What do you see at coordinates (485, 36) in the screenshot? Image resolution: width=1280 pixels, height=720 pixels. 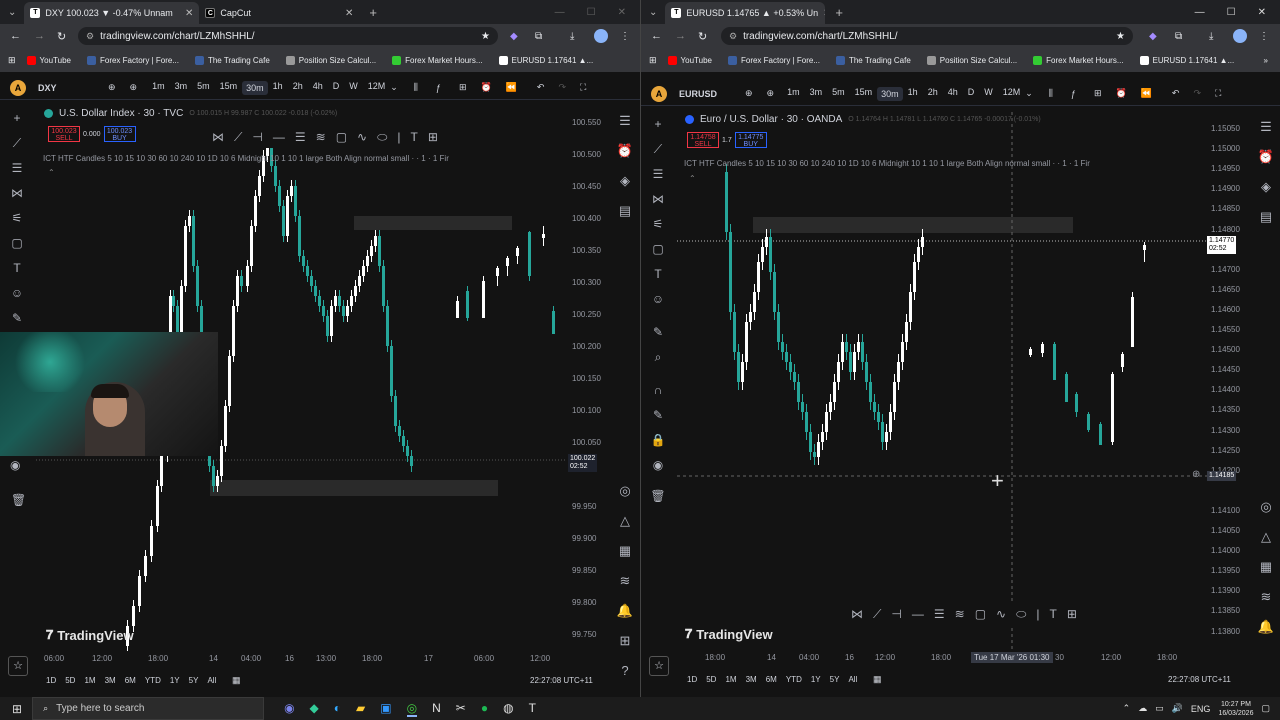 I see `bookmark-star-icon: ★` at bounding box center [485, 36].